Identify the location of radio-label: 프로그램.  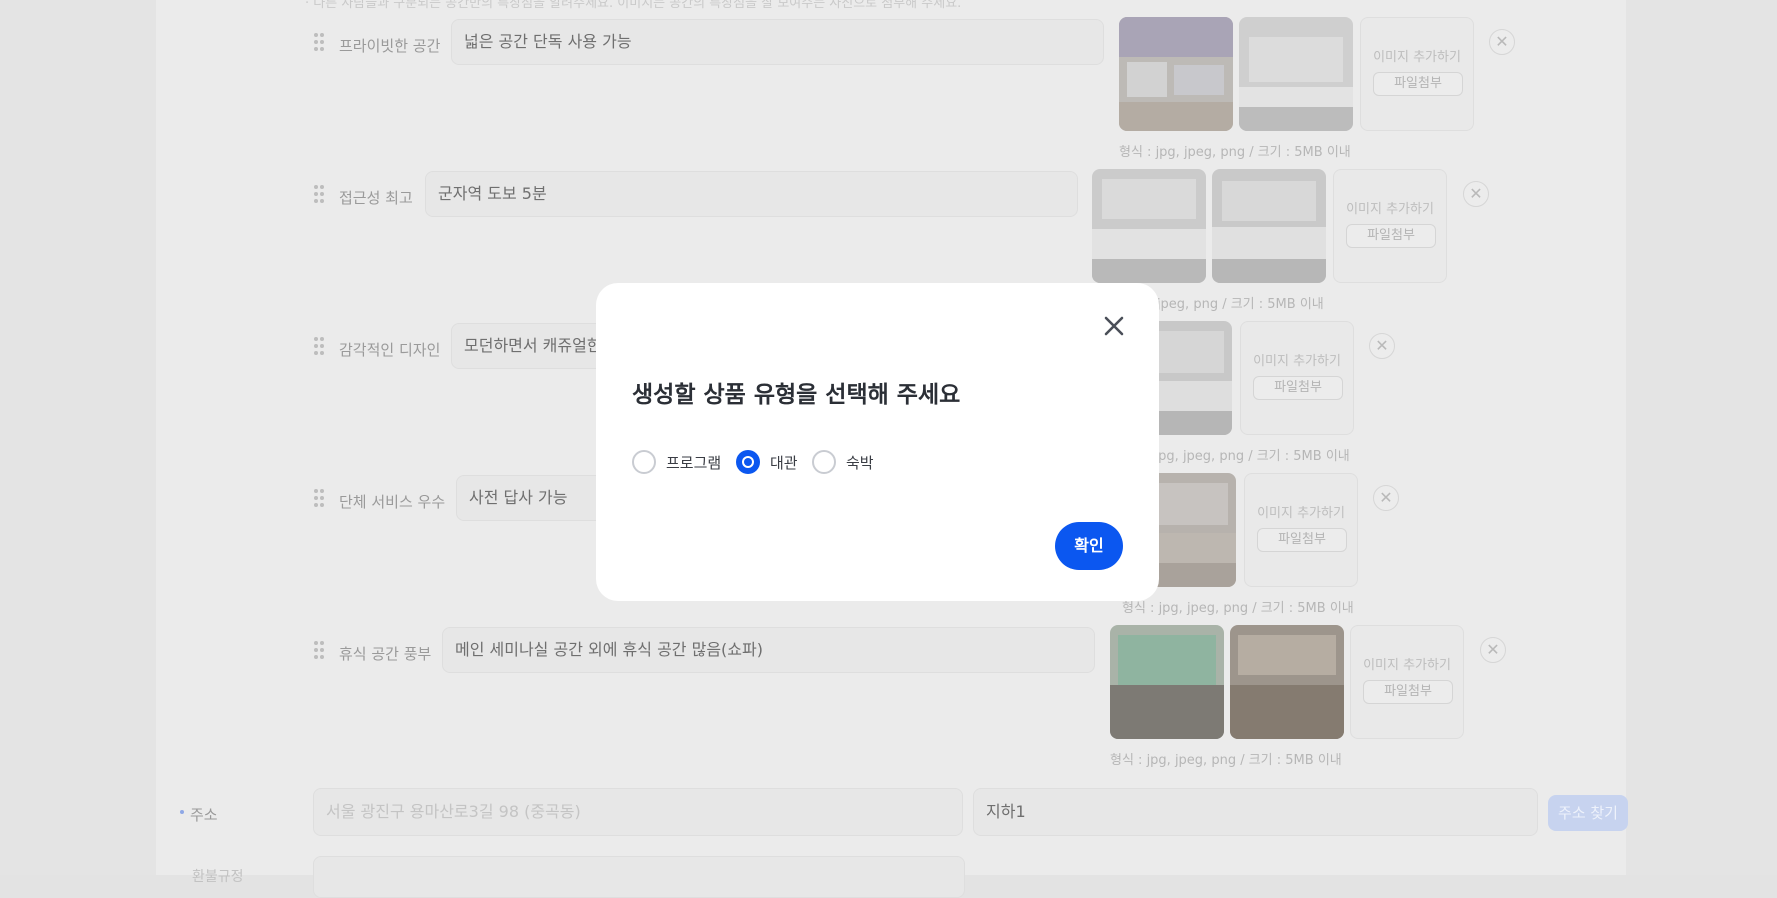
(694, 463).